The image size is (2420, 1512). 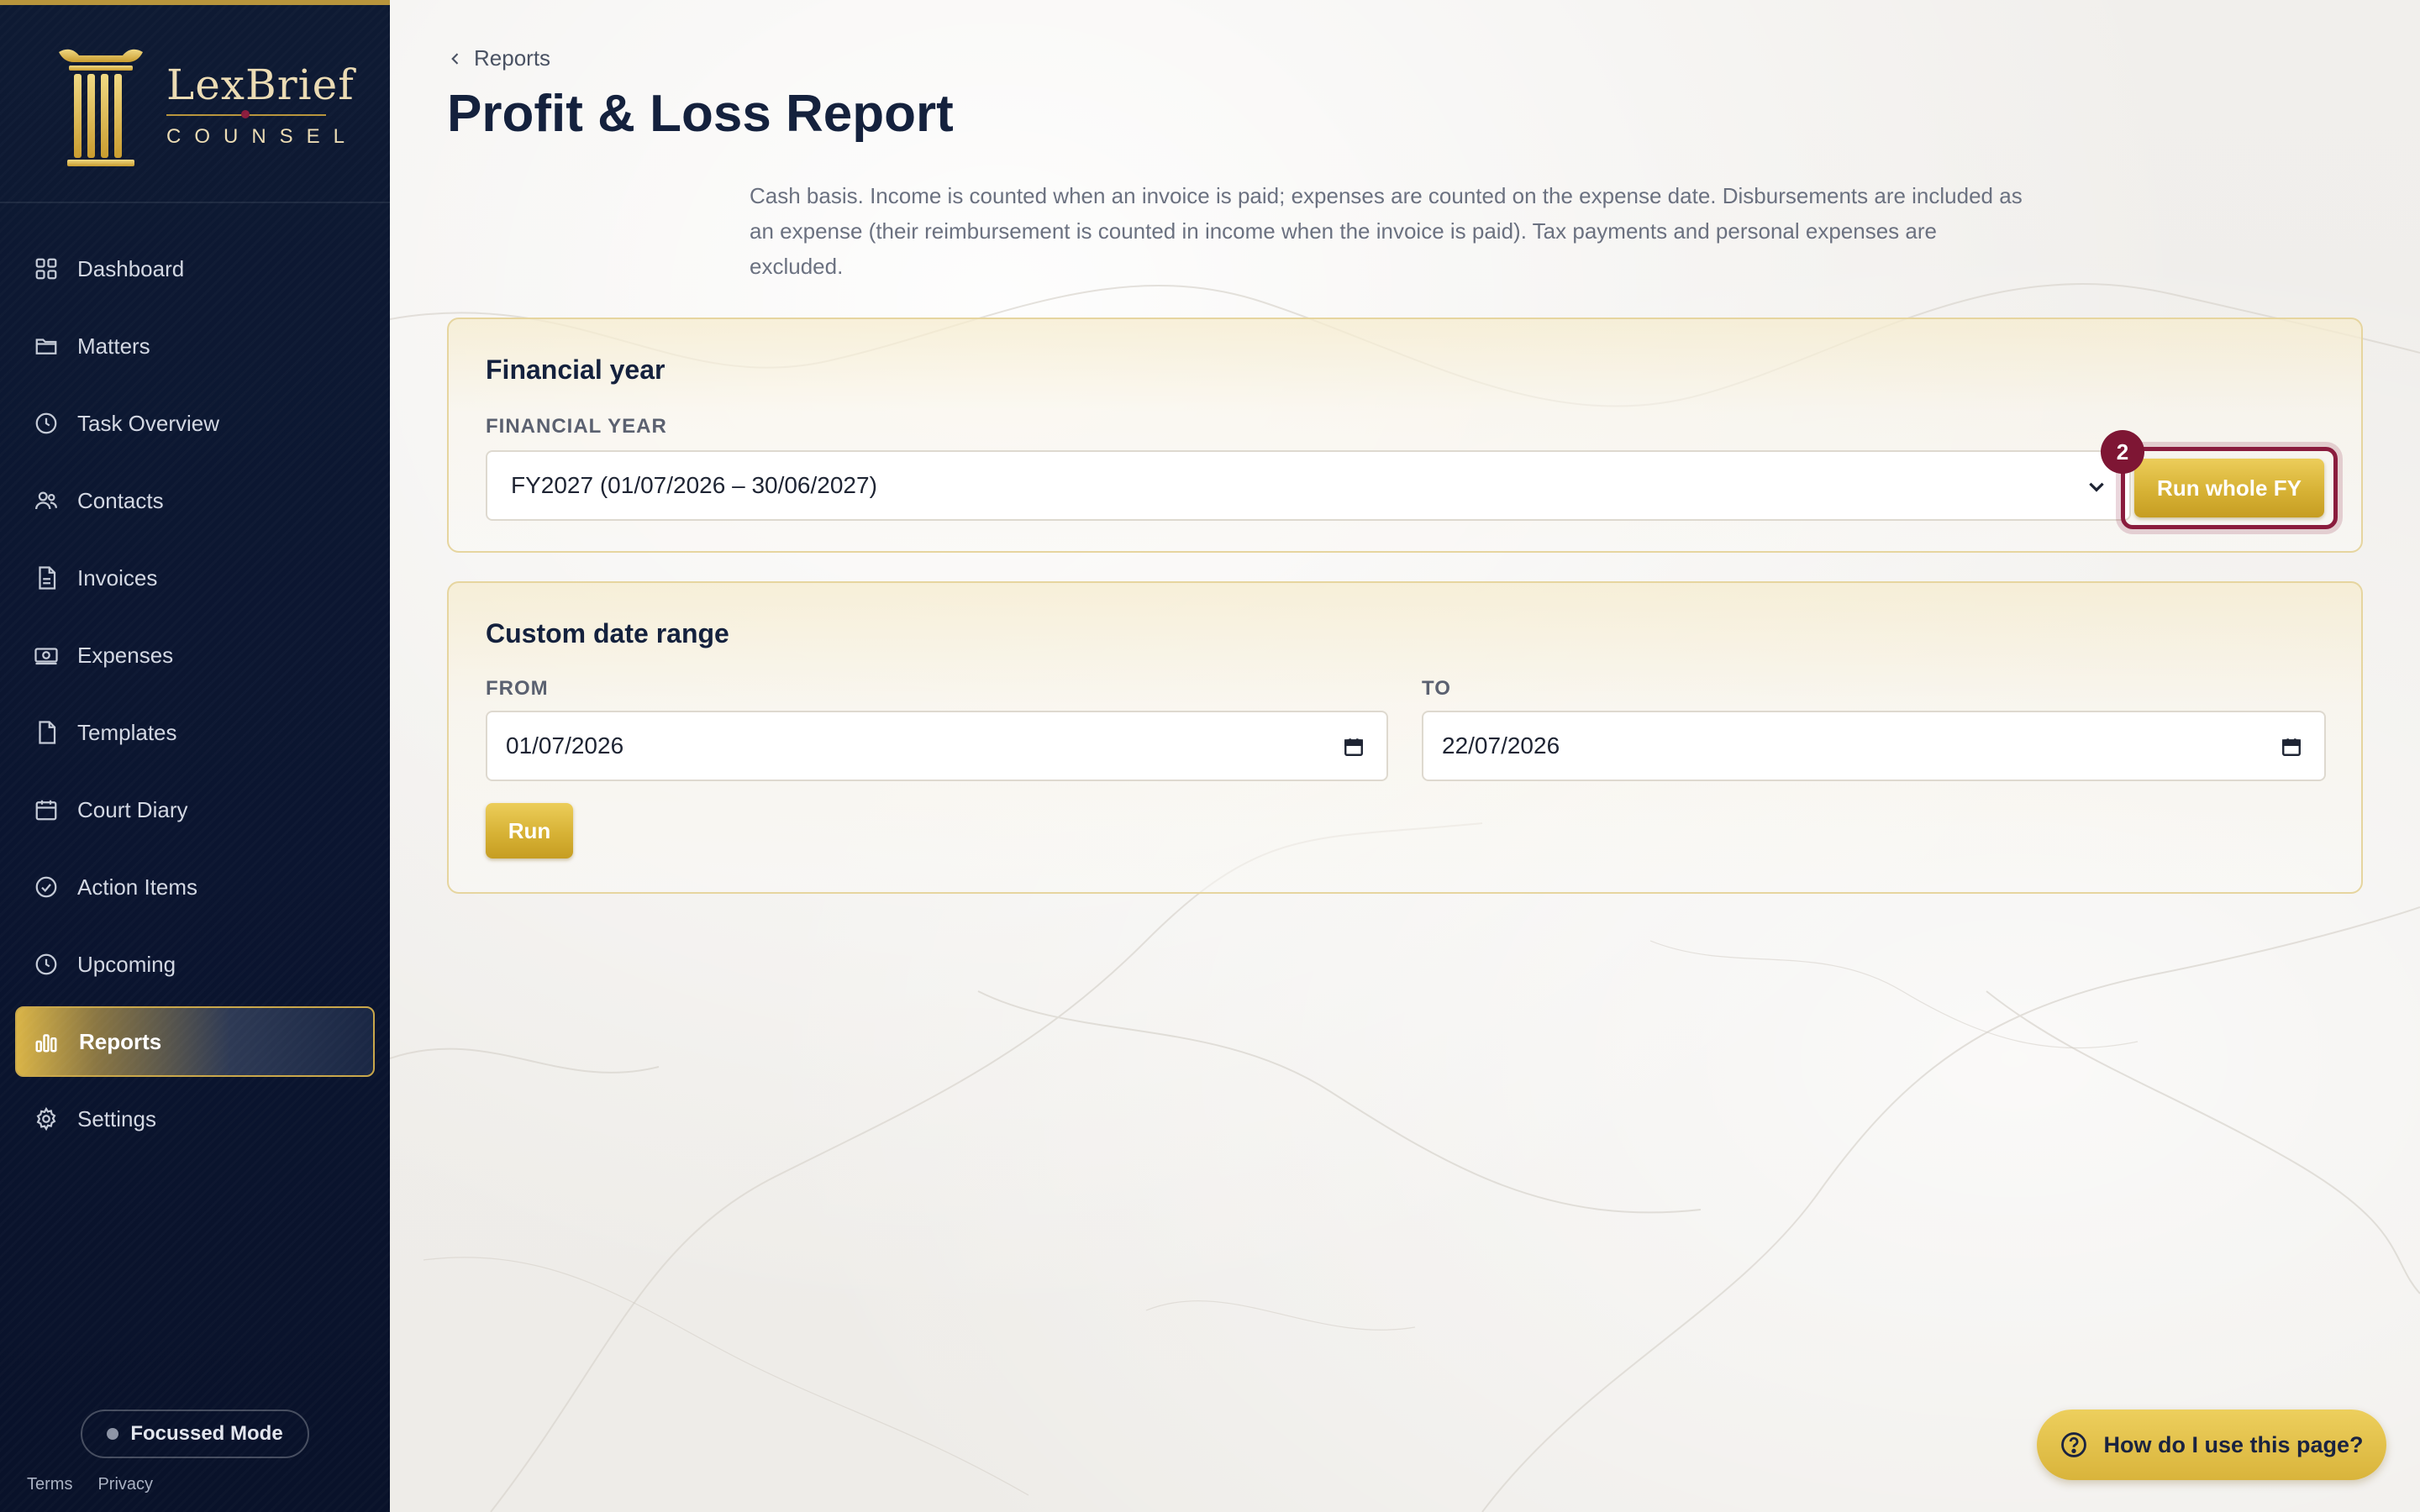 I want to click on banknote-icon, so click(x=46, y=656).